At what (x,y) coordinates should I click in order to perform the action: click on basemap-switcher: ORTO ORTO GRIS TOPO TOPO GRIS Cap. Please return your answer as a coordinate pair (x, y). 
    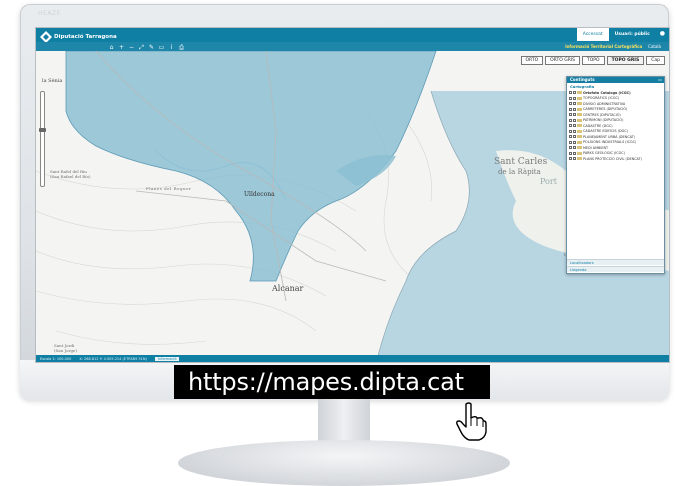
    Looking at the image, I should click on (592, 60).